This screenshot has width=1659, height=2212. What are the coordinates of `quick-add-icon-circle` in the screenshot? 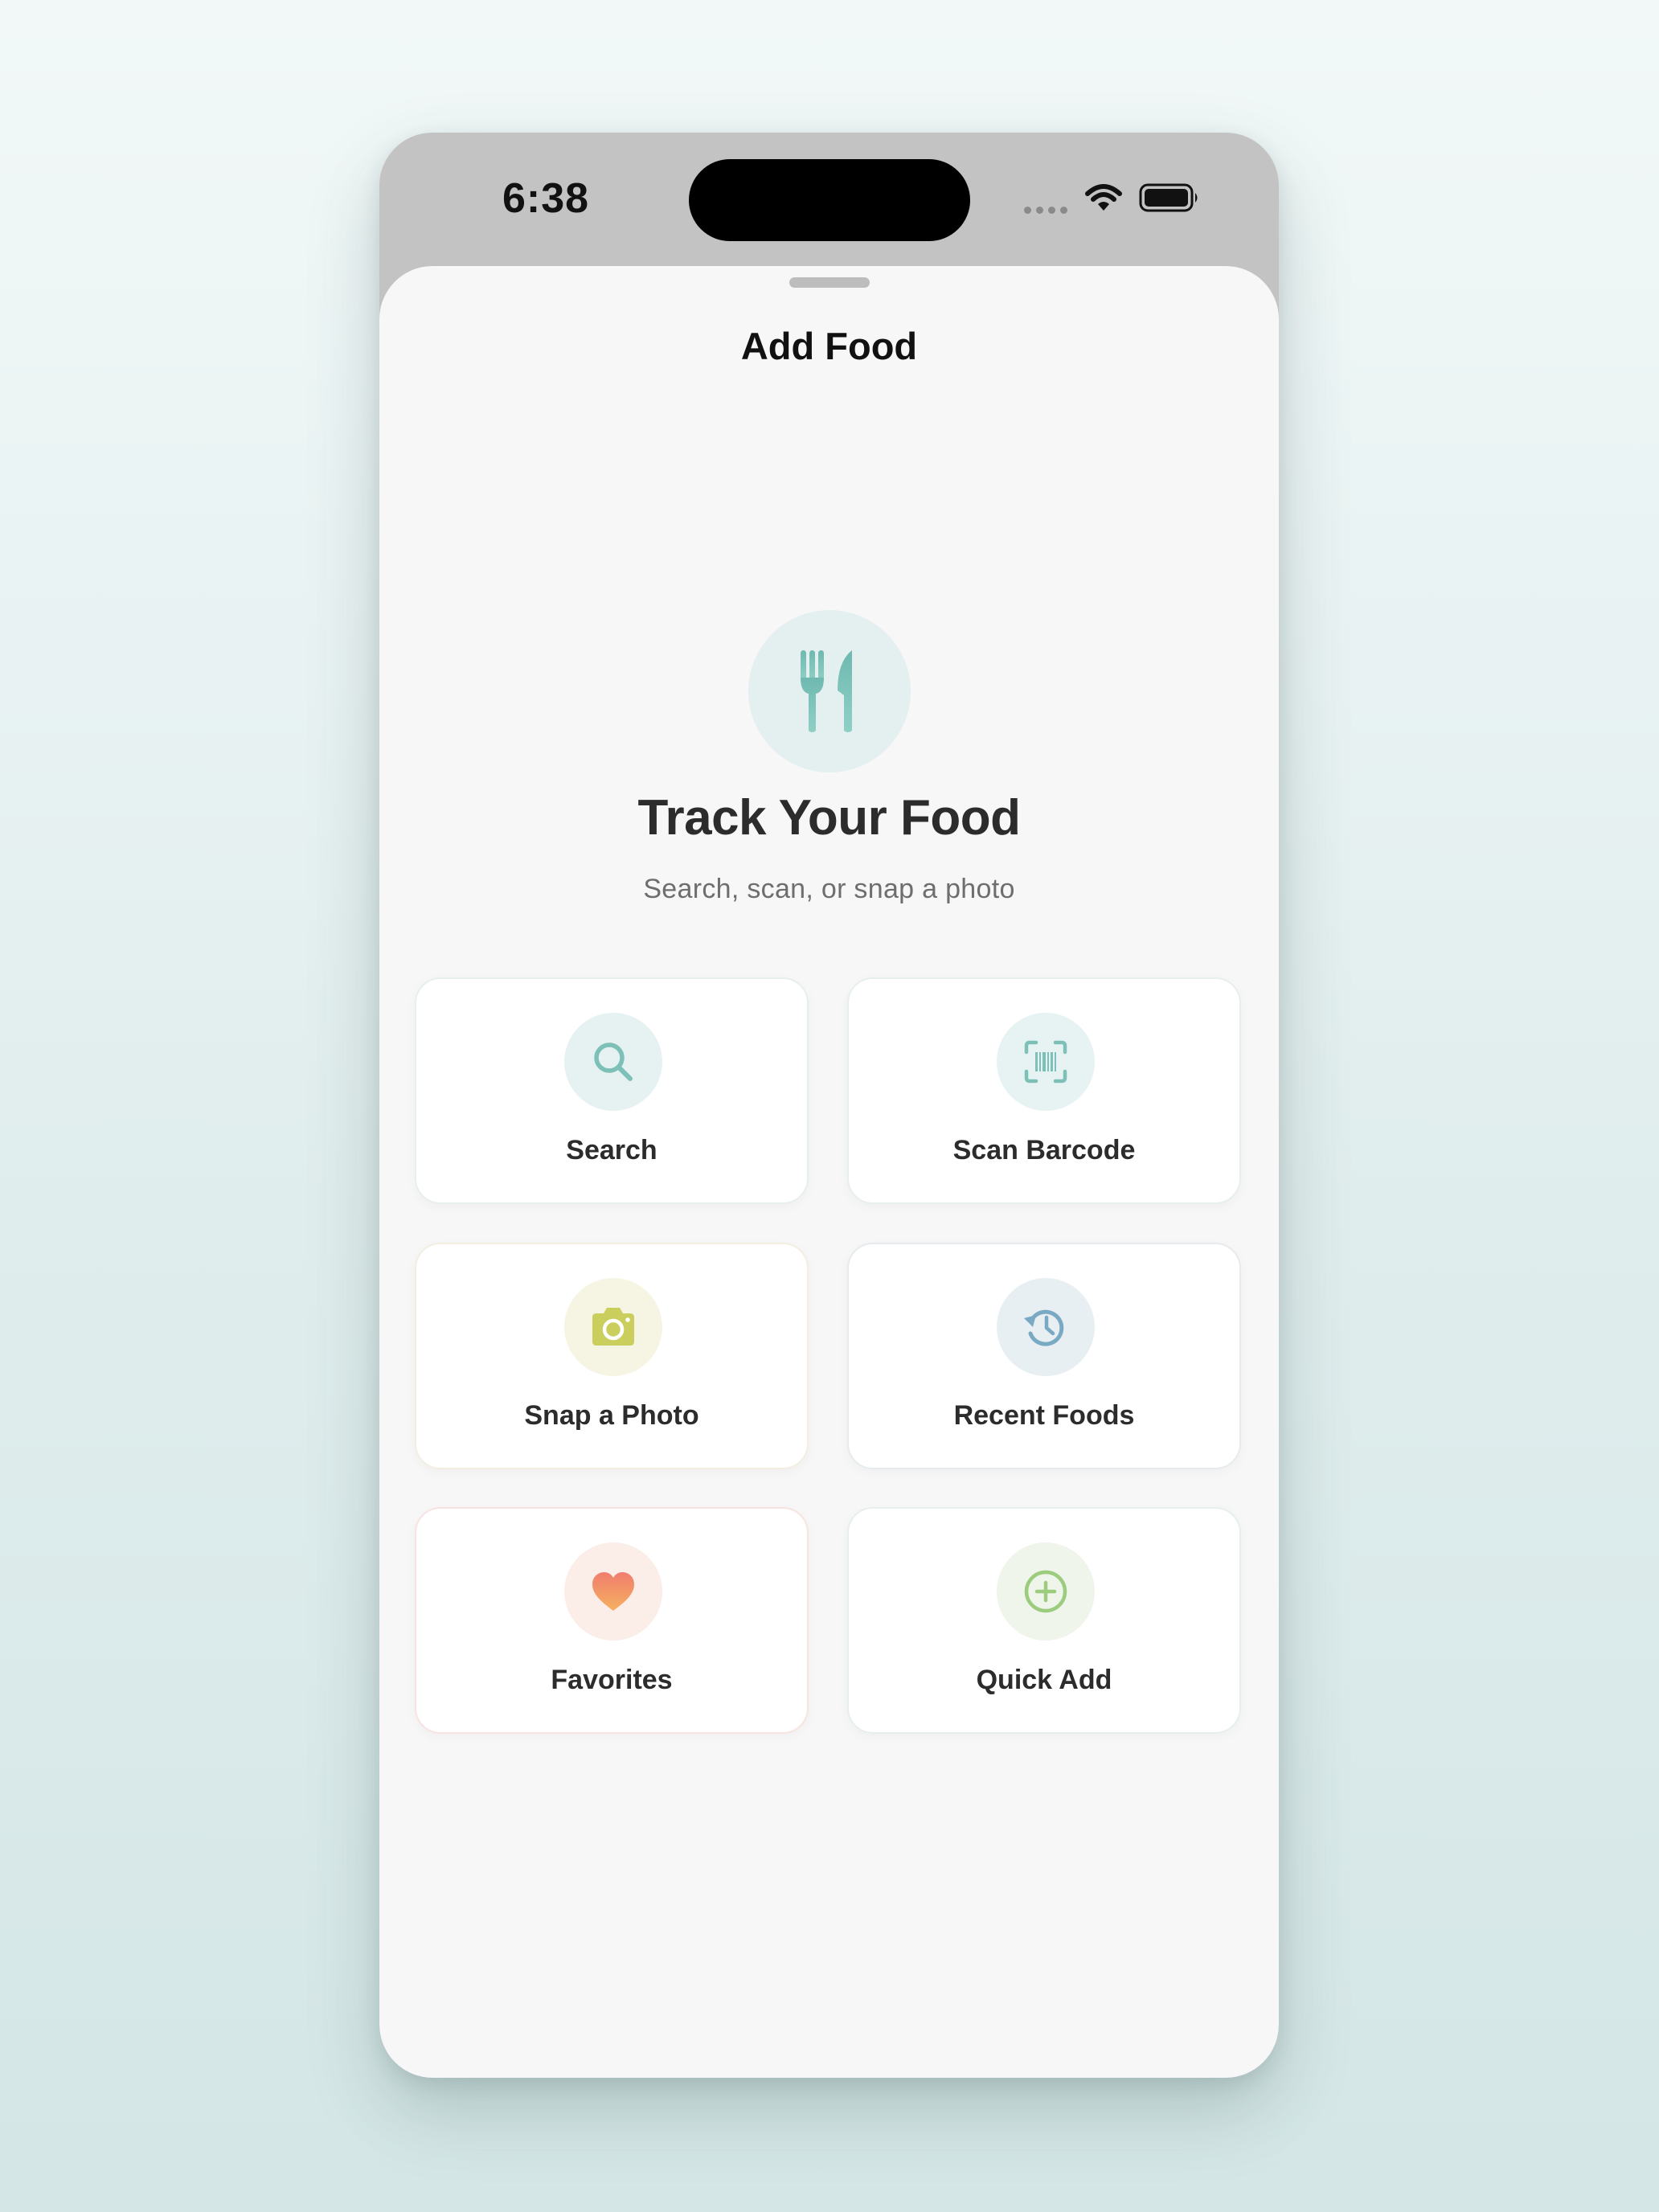 It's located at (1046, 1591).